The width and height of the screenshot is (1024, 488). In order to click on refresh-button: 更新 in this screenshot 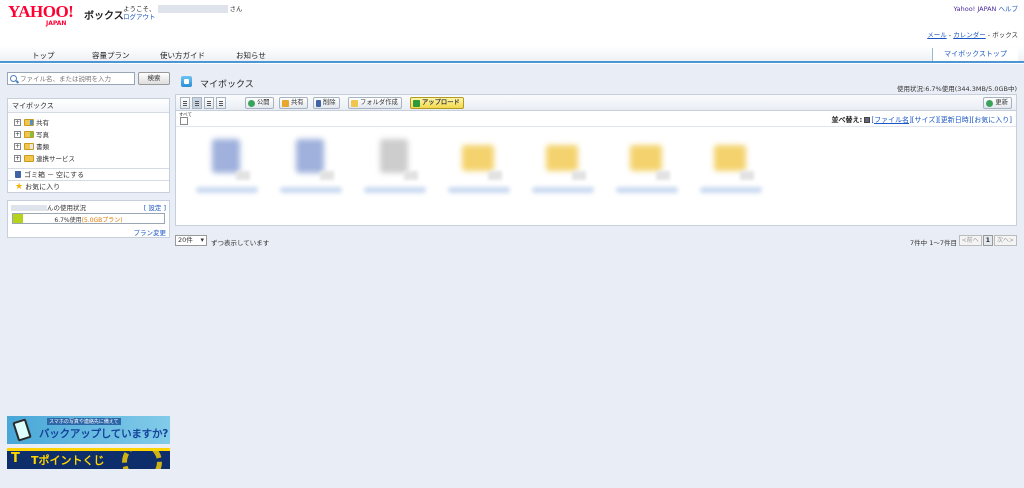, I will do `click(997, 103)`.